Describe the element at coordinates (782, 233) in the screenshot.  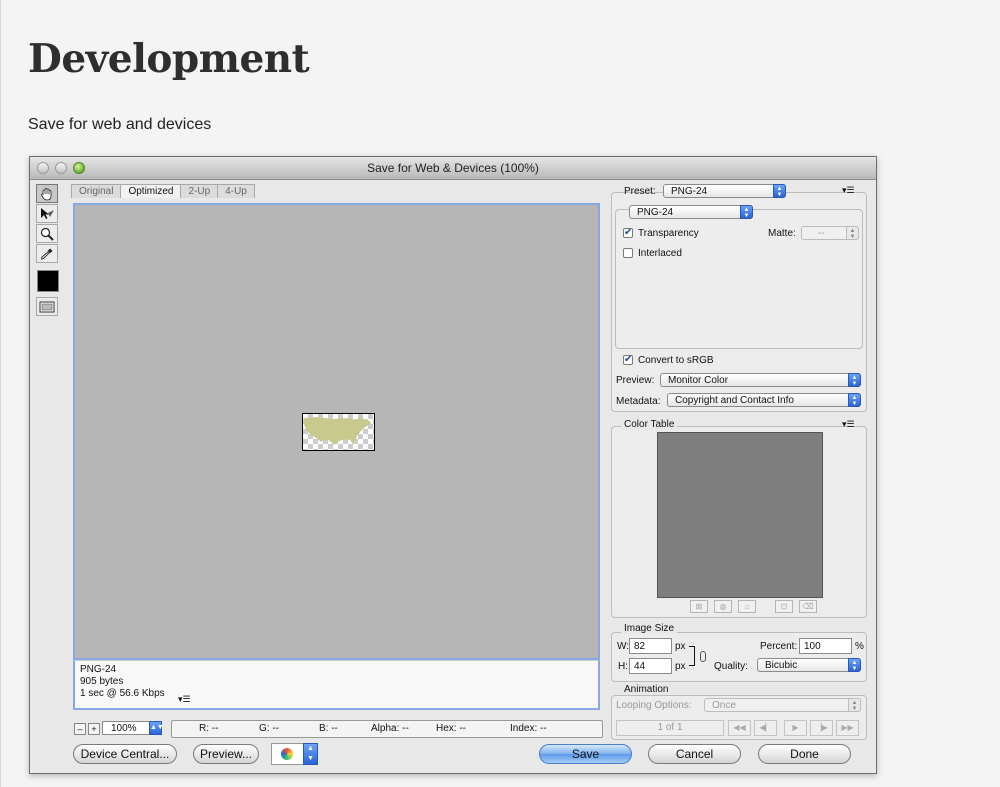
I see `matte-label: Matte:` at that location.